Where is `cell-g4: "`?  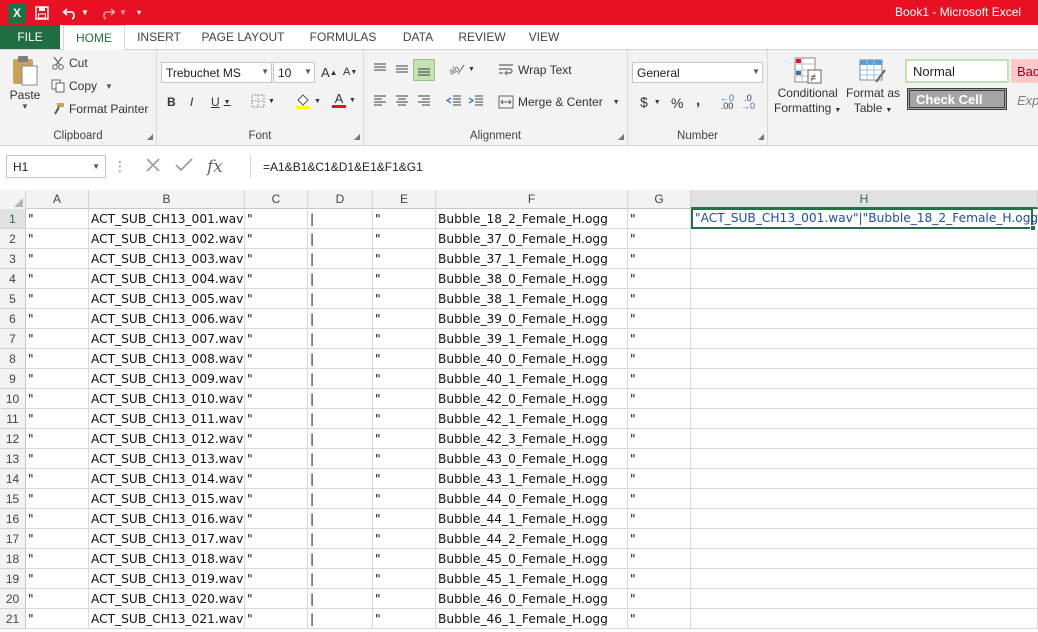
cell-g4: " is located at coordinates (659, 279).